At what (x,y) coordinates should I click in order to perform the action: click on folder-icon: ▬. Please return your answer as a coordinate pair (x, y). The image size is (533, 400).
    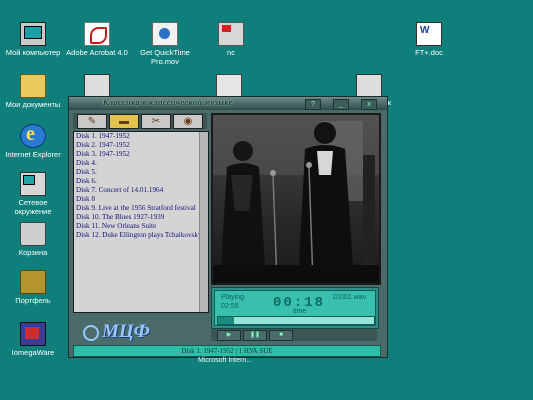
    Looking at the image, I should click on (124, 121).